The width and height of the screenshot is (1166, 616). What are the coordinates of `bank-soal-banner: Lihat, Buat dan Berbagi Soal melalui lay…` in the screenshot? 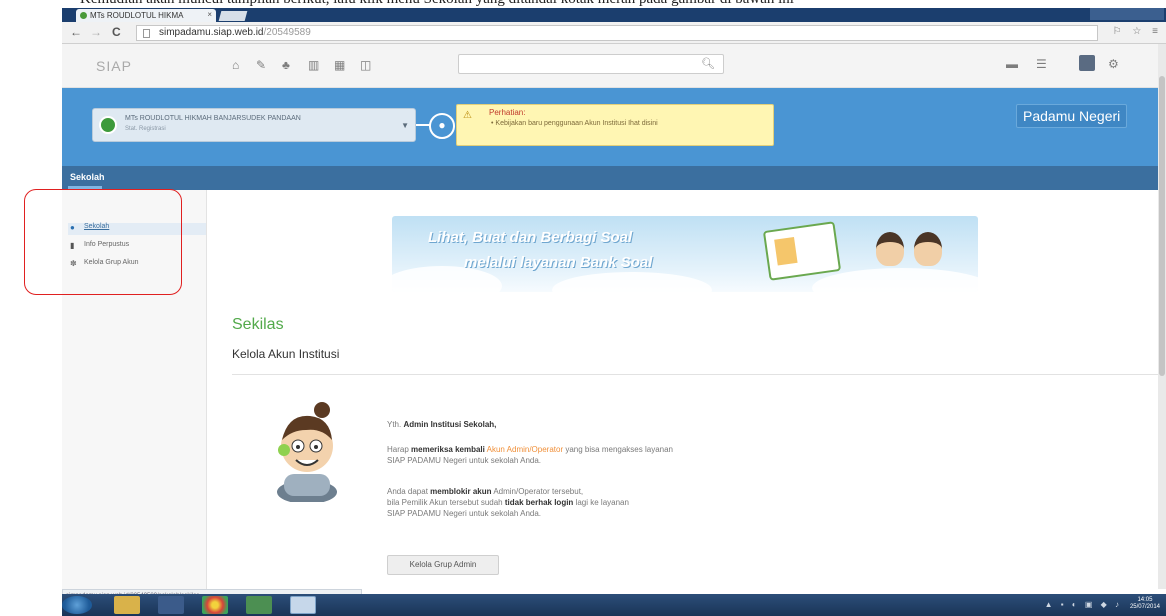 It's located at (685, 254).